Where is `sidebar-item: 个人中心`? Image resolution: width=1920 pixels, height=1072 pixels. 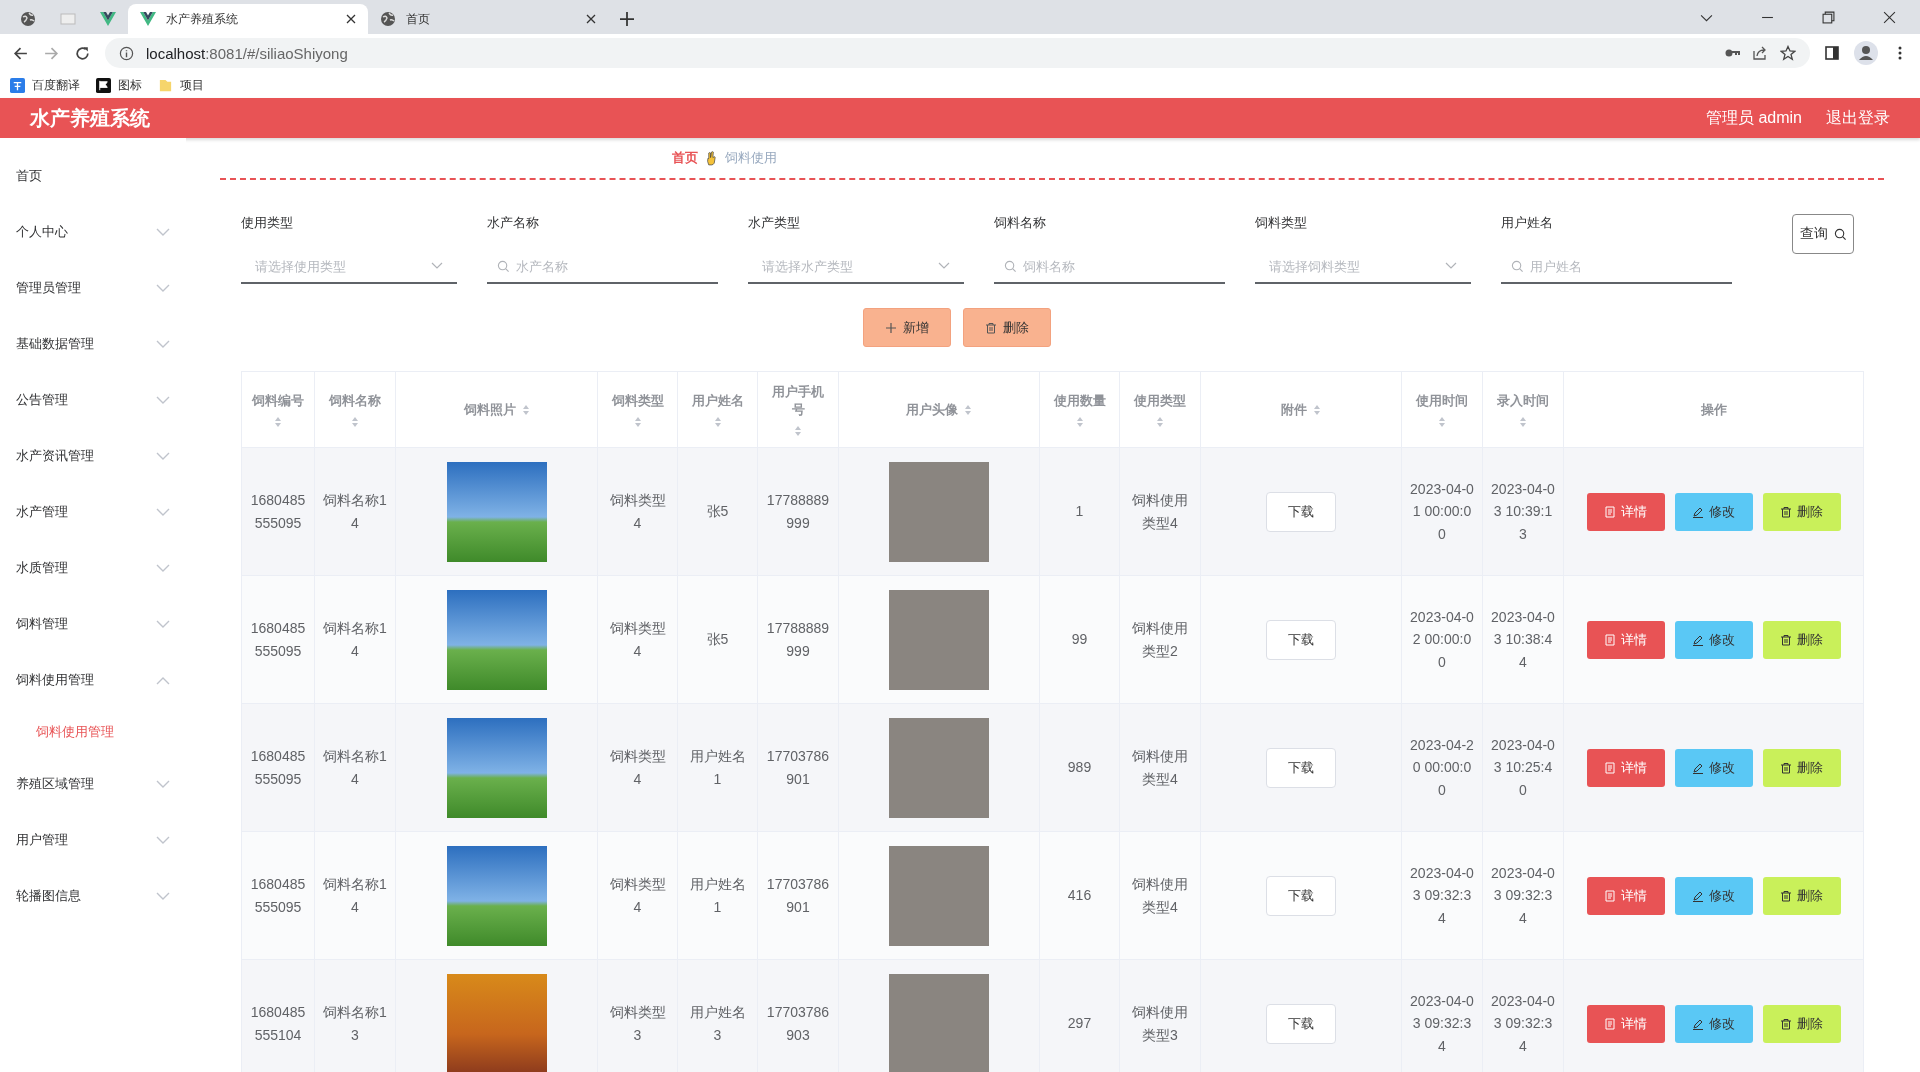 sidebar-item: 个人中心 is located at coordinates (93, 232).